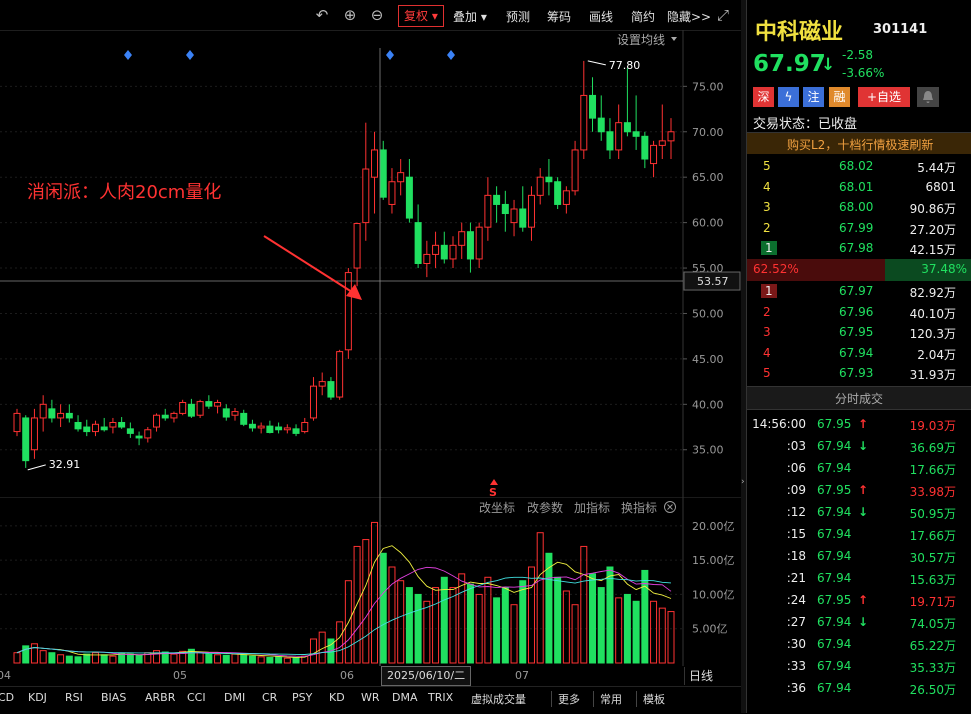  What do you see at coordinates (639, 507) in the screenshot?
I see `volume-tool-button: 换指标` at bounding box center [639, 507].